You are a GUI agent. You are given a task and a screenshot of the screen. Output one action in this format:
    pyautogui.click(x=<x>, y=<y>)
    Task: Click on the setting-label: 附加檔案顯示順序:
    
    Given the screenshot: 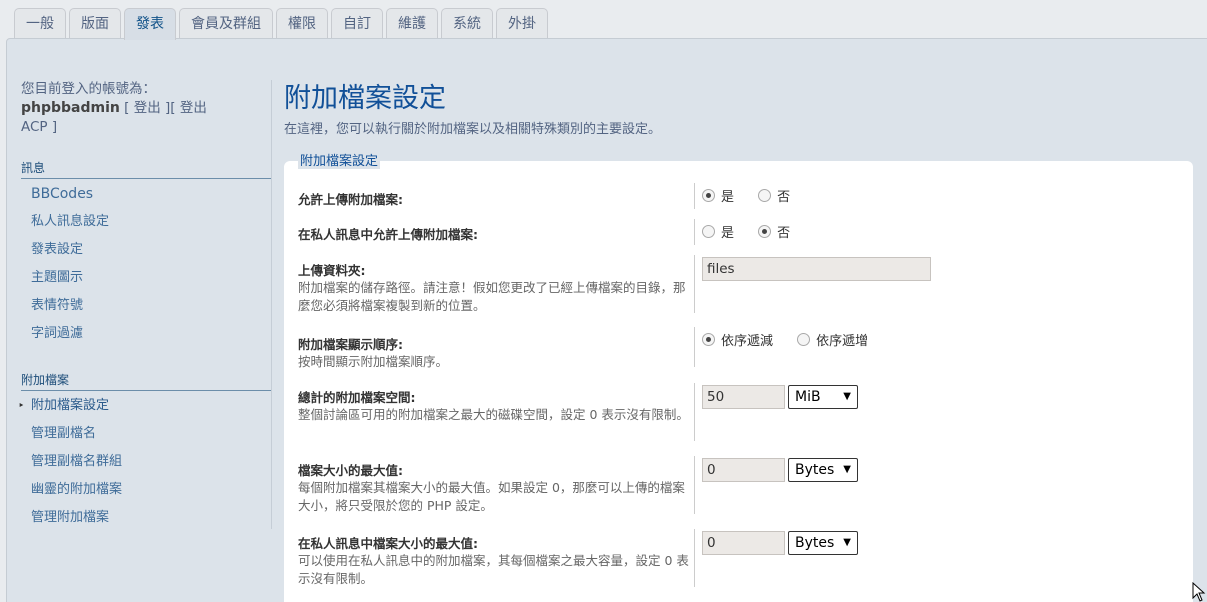 What is the action you would take?
    pyautogui.click(x=350, y=344)
    